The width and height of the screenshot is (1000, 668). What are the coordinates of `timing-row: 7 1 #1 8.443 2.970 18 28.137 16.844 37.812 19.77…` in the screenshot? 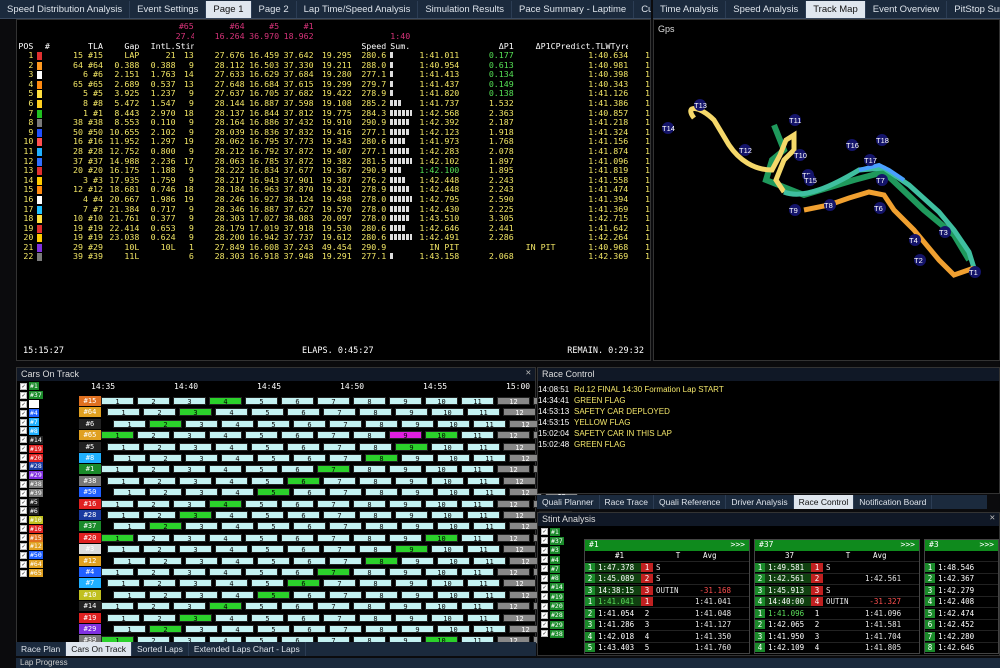 It's located at (333, 114).